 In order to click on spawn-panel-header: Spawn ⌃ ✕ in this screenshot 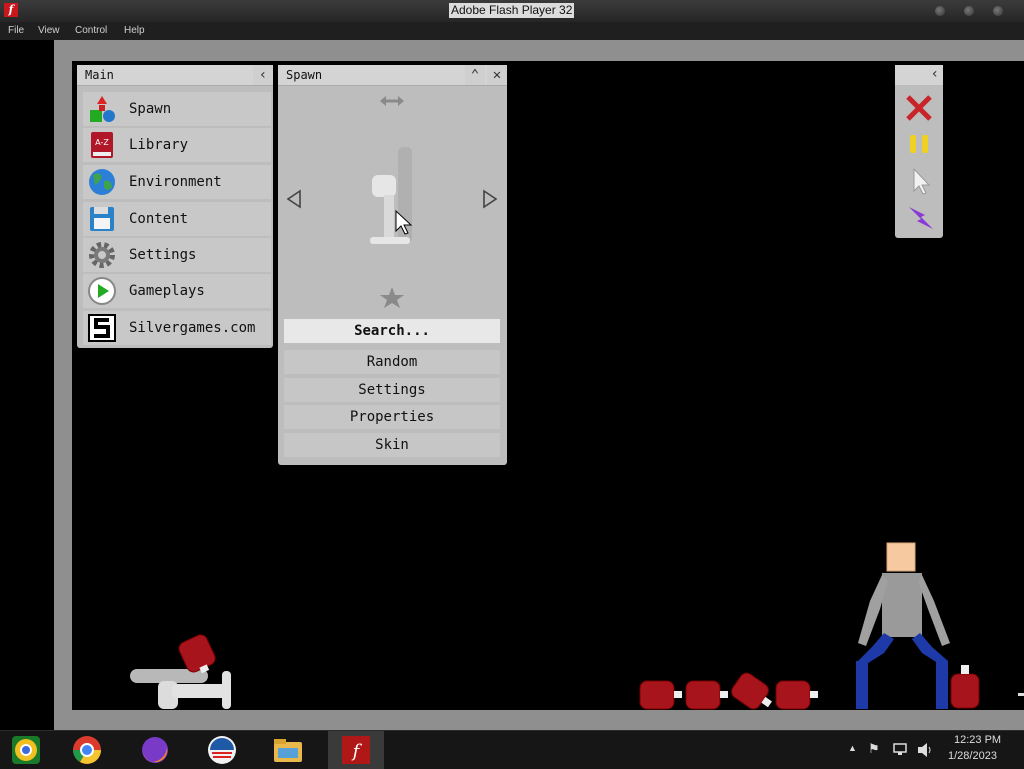, I will do `click(392, 75)`.